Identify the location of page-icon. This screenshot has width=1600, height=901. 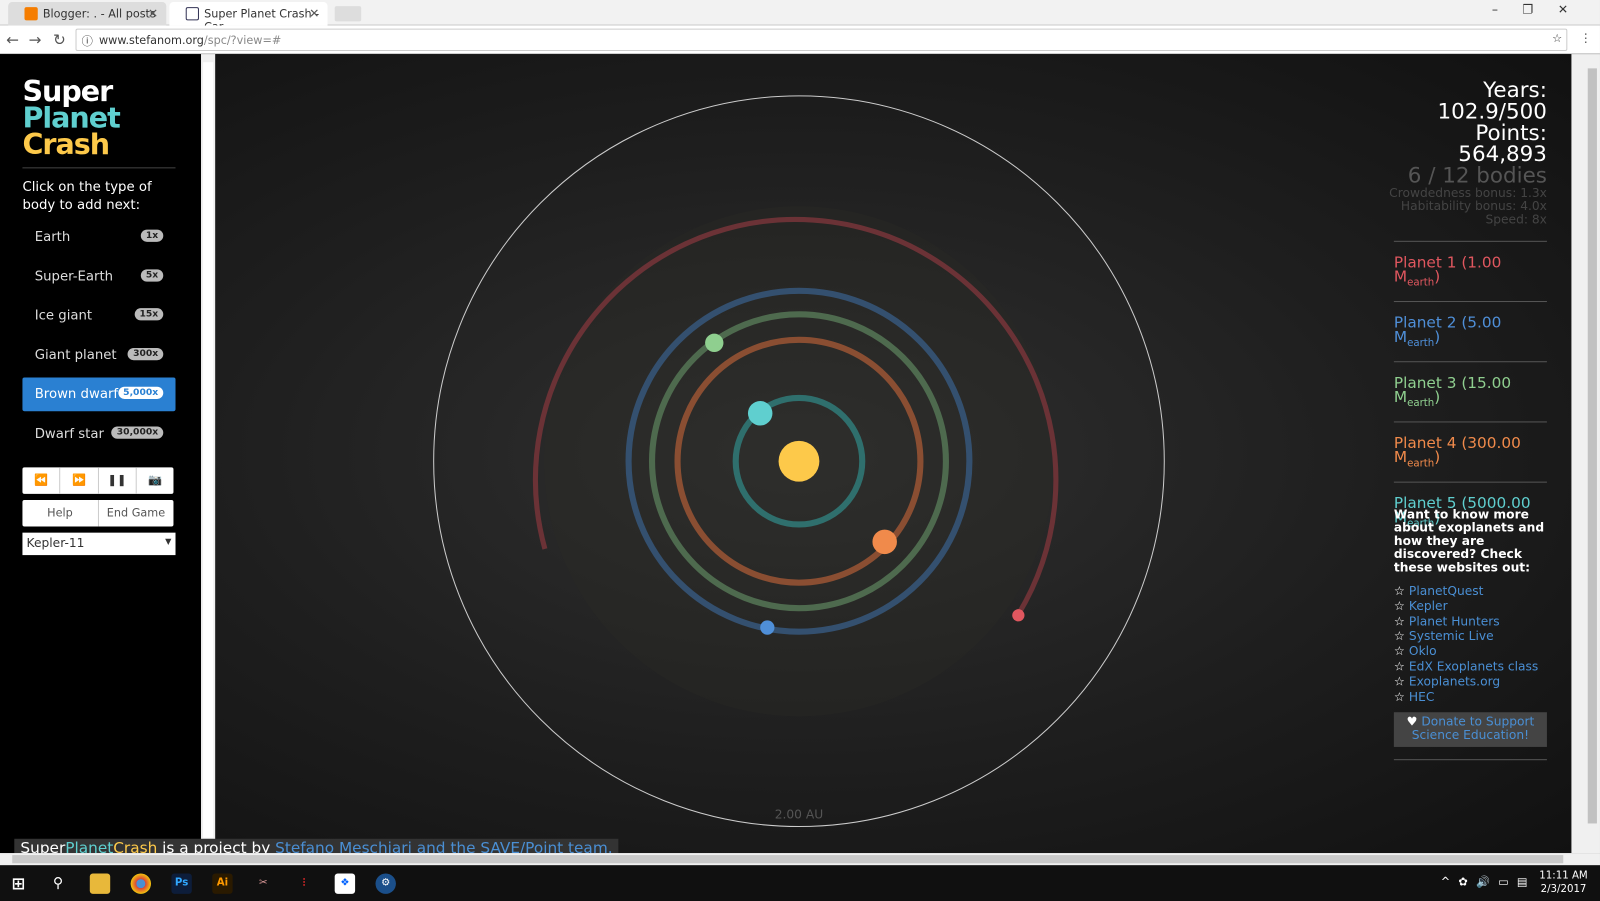
(192, 14).